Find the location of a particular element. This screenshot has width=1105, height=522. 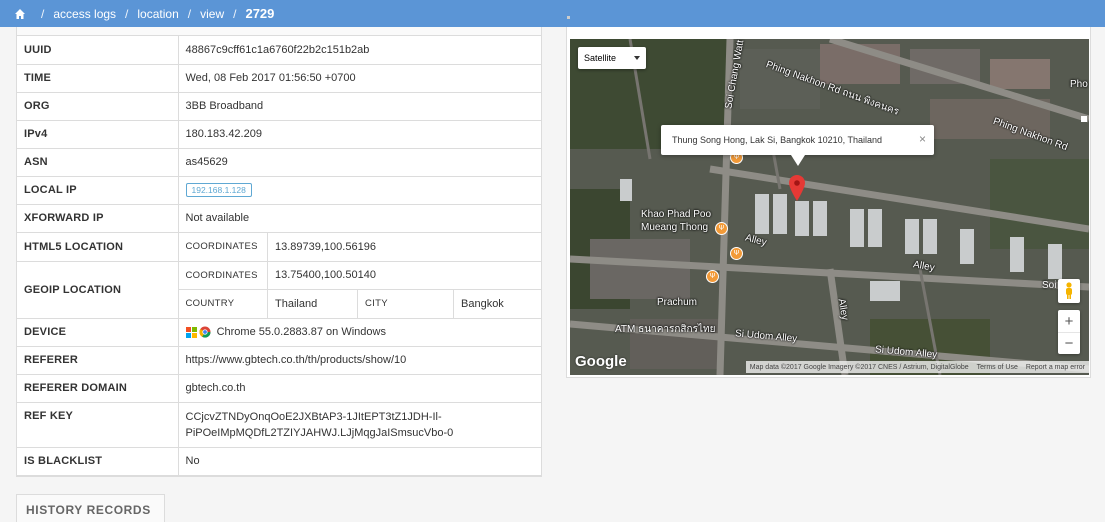

row-label: DEVICE is located at coordinates (98, 332).